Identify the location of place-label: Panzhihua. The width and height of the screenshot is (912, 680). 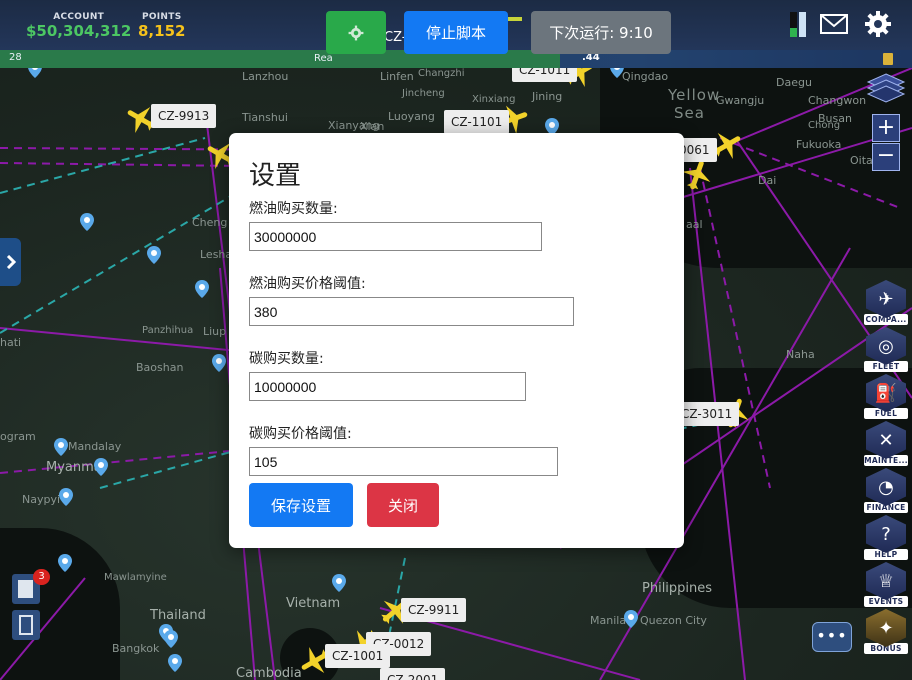
(168, 330).